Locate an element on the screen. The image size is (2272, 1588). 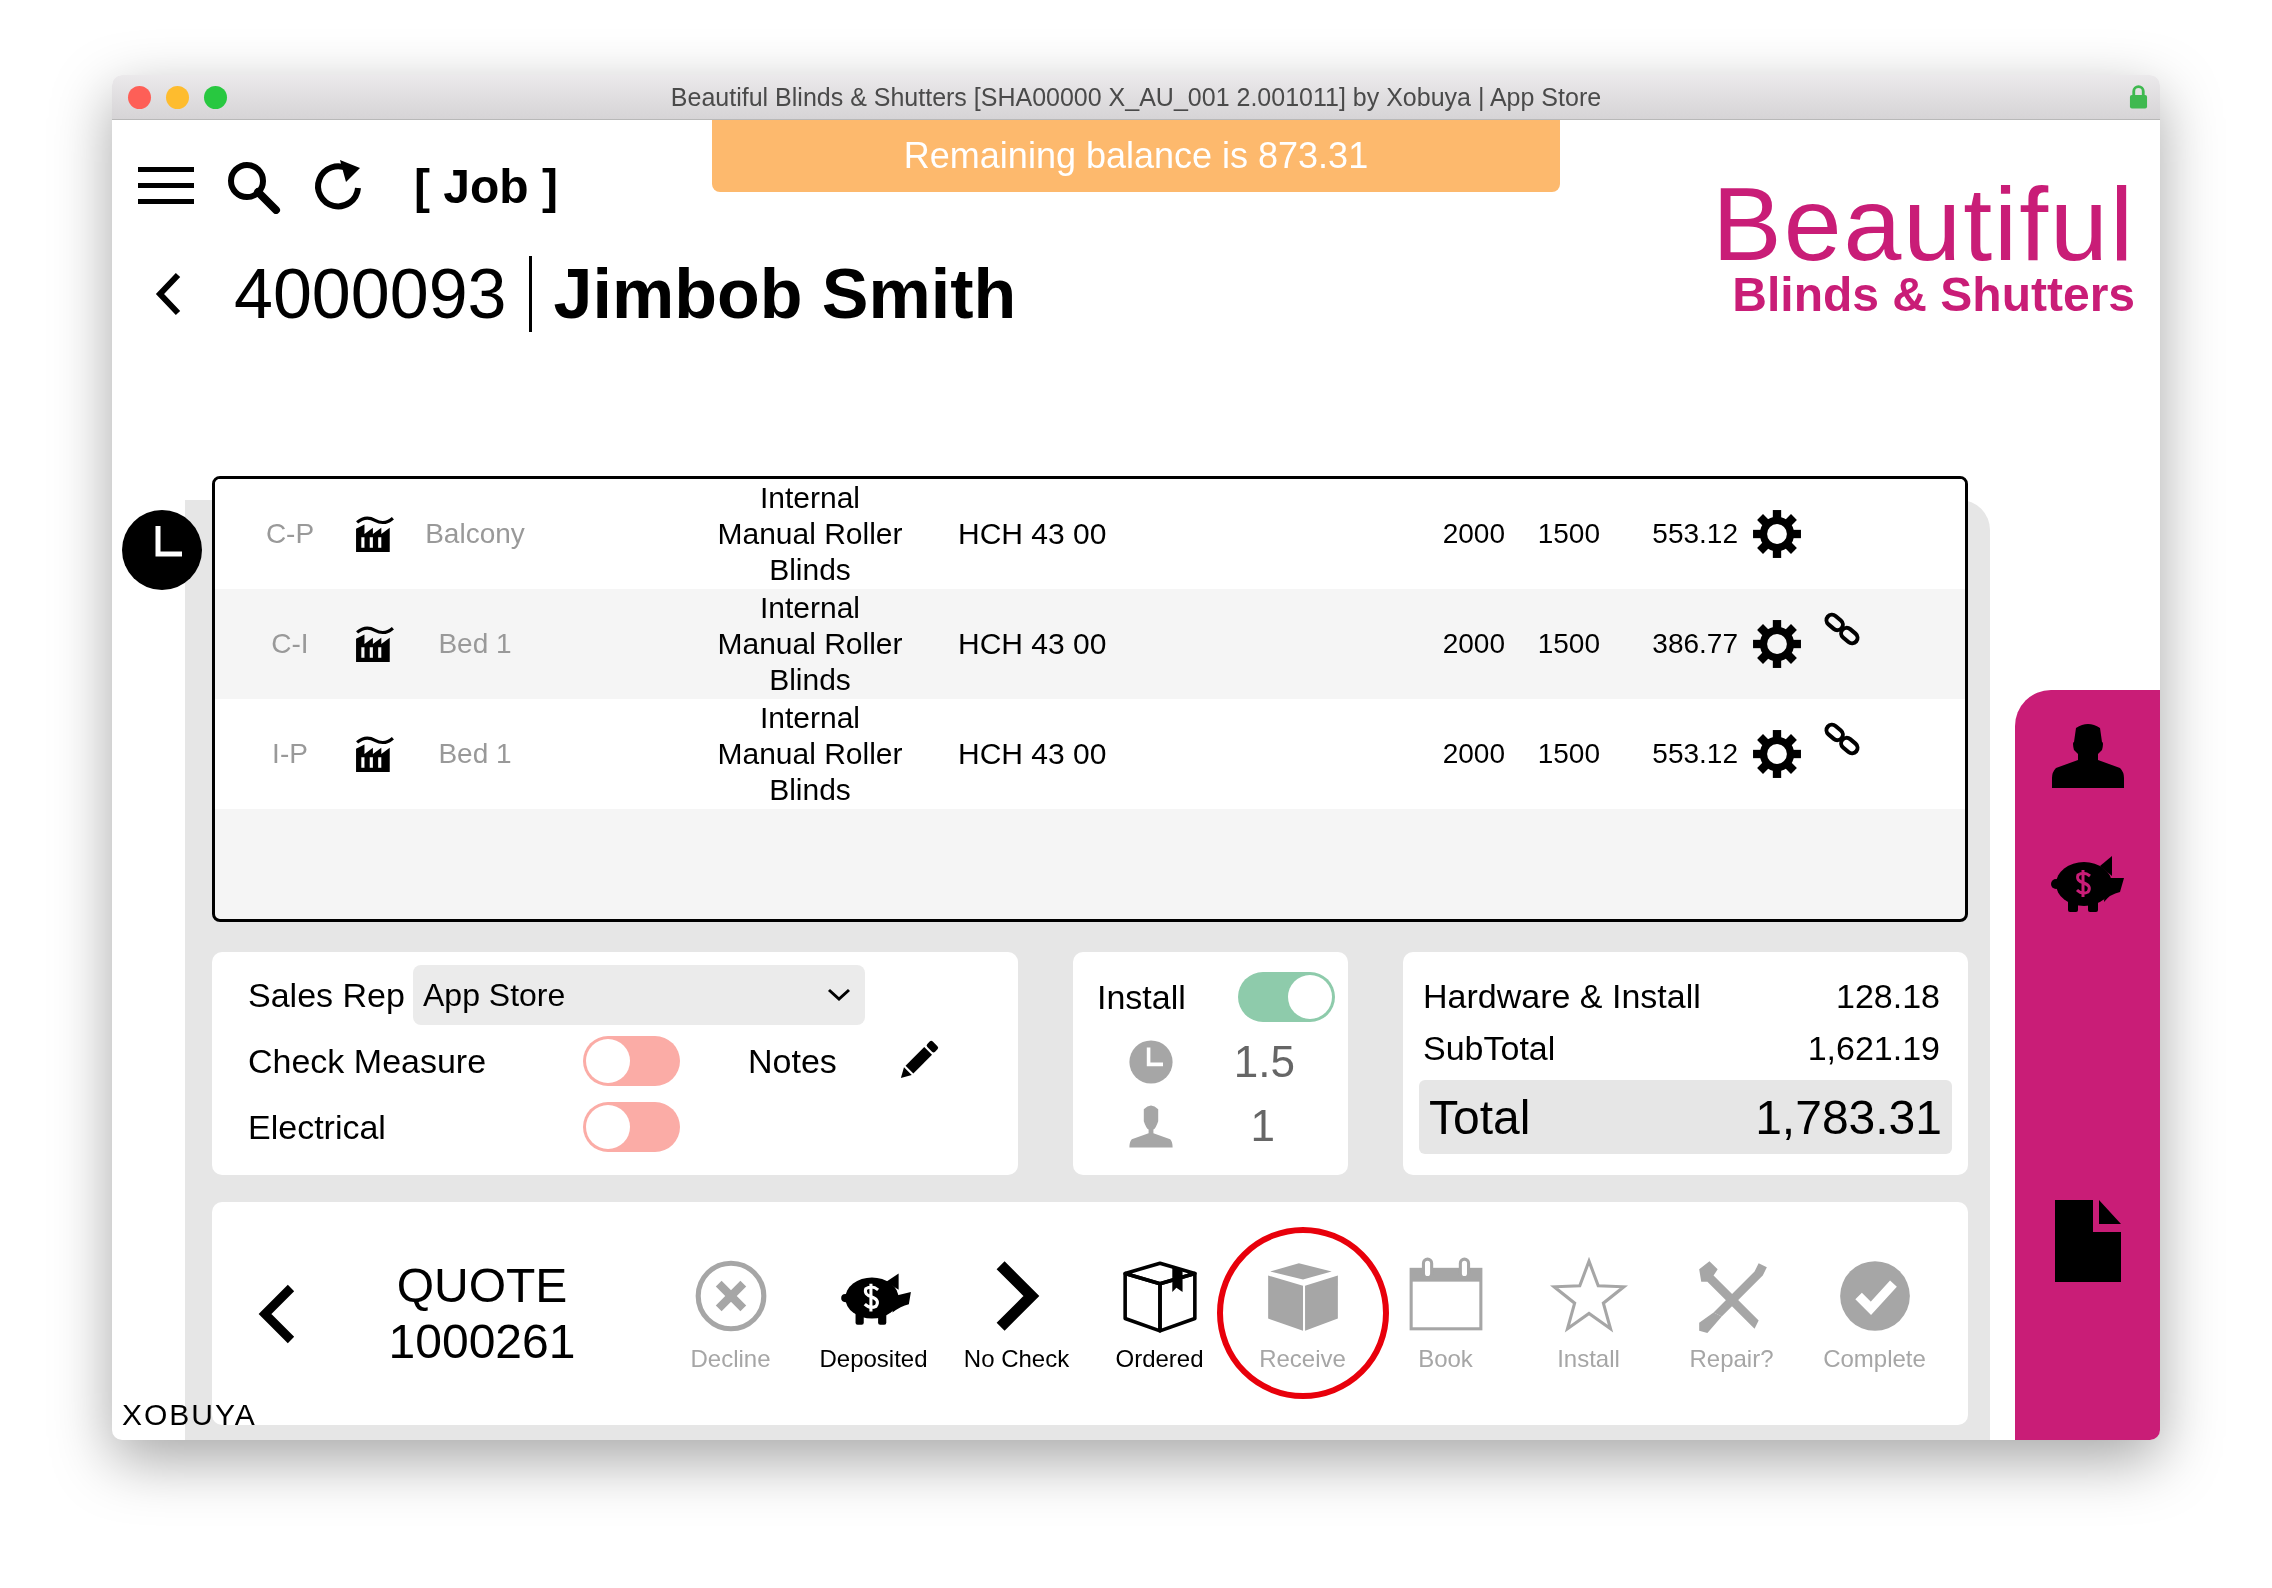
window-title: Beautiful Blinds & Shutters [SHA00000 X_AU_001 2.001011] by Xobuya | App Store is located at coordinates (1136, 97).